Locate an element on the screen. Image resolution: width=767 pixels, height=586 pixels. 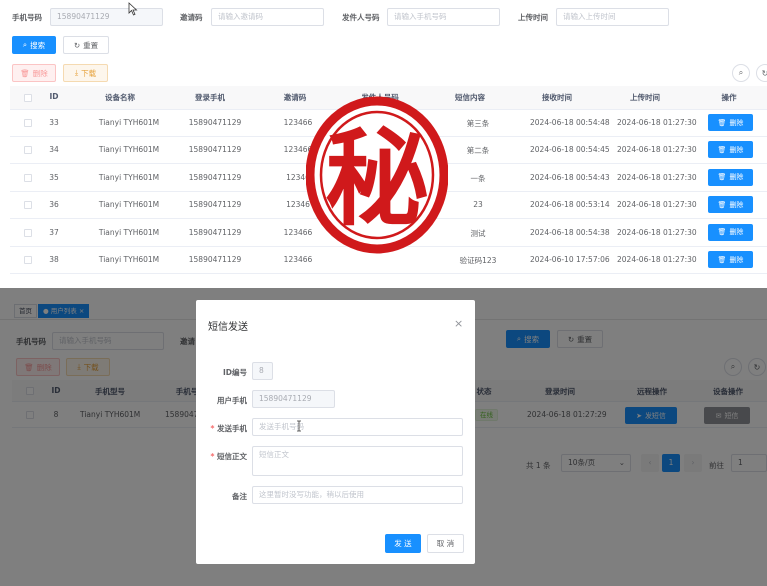
refresh-table-button: ↻ is located at coordinates (761, 73).